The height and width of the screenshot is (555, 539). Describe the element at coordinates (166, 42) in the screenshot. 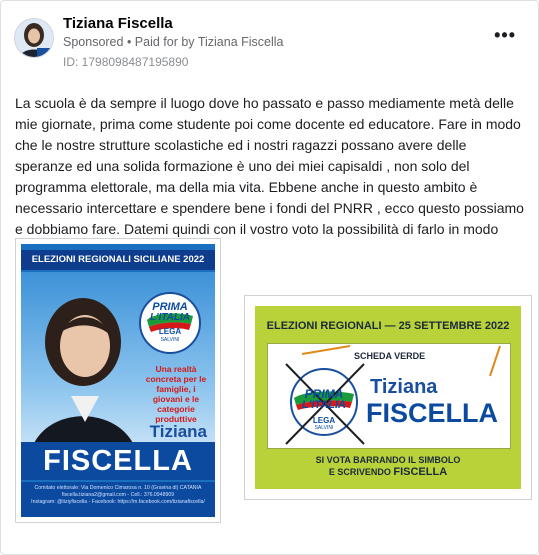

I see `paid-prefix: Paid for by` at that location.